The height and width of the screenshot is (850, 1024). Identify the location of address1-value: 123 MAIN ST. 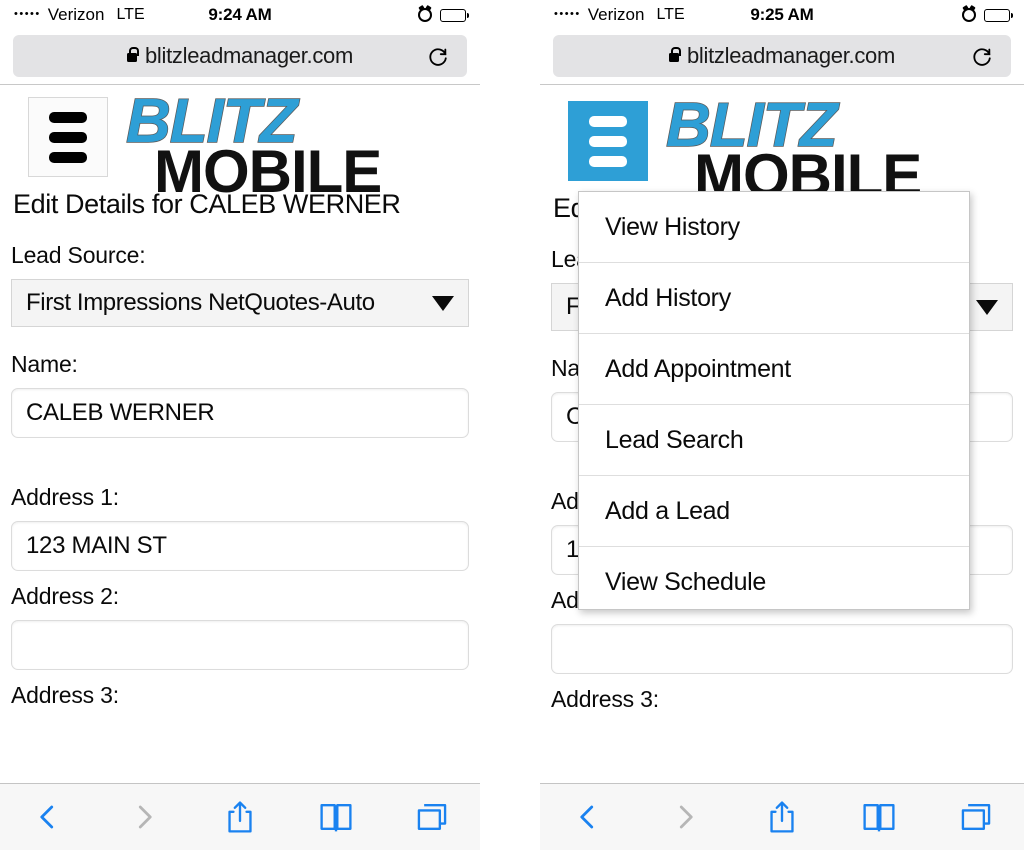
(96, 545).